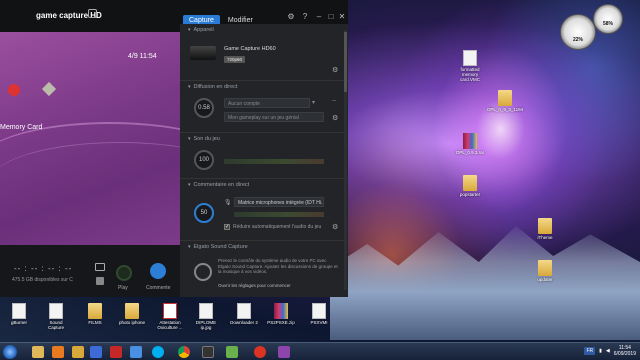 This screenshot has height=360, width=640. I want to click on desktop-icon-sound-capture: Sound Capture, so click(56, 316).